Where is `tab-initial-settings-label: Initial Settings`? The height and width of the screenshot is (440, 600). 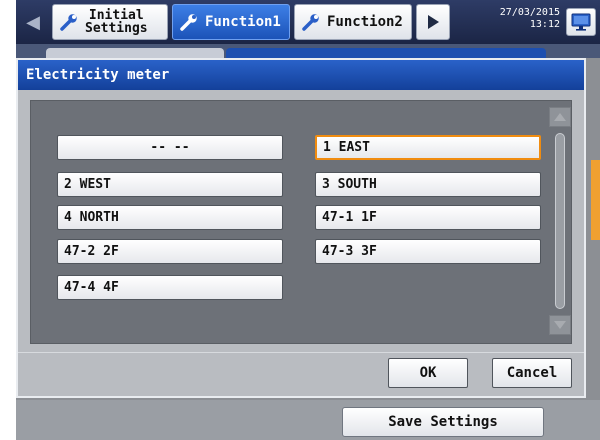 tab-initial-settings-label: Initial Settings is located at coordinates (116, 22).